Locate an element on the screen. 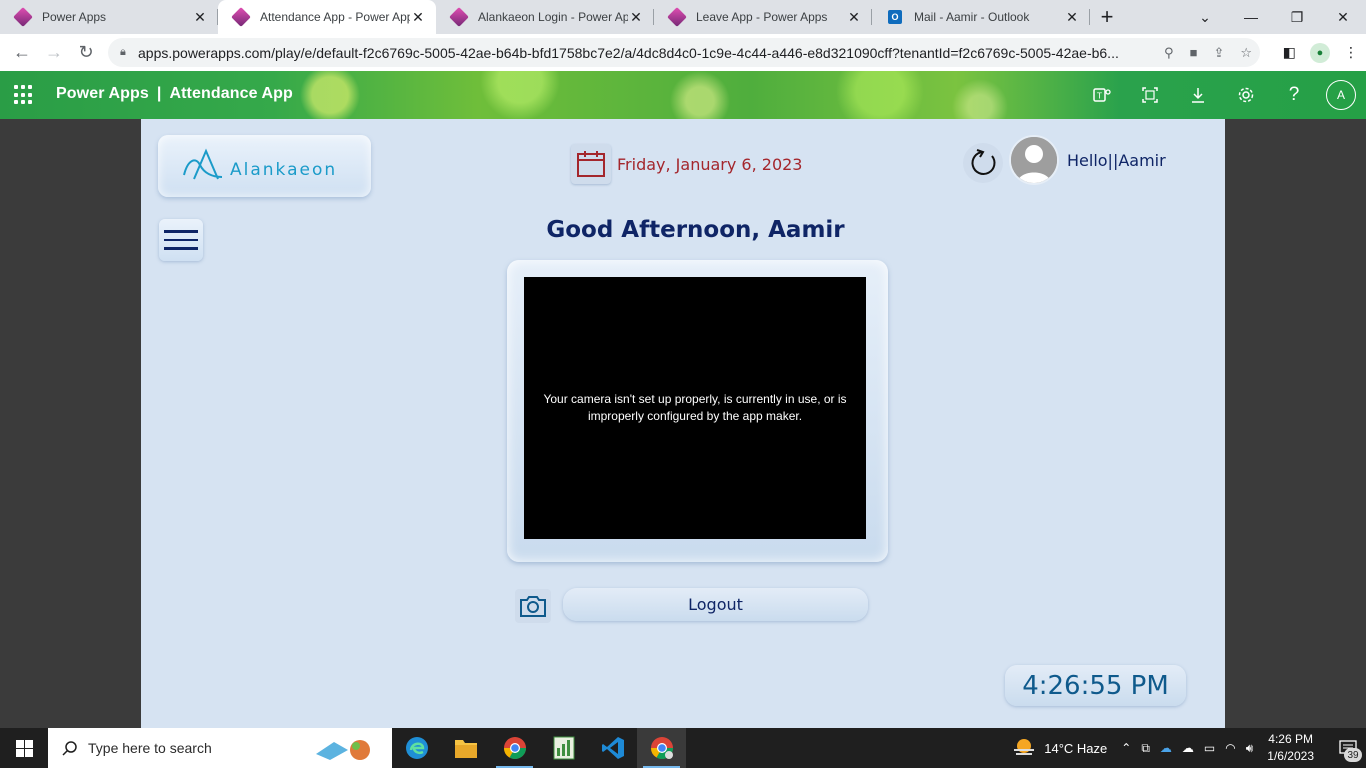 Image resolution: width=1366 pixels, height=768 pixels. download-icon is located at coordinates (1198, 95).